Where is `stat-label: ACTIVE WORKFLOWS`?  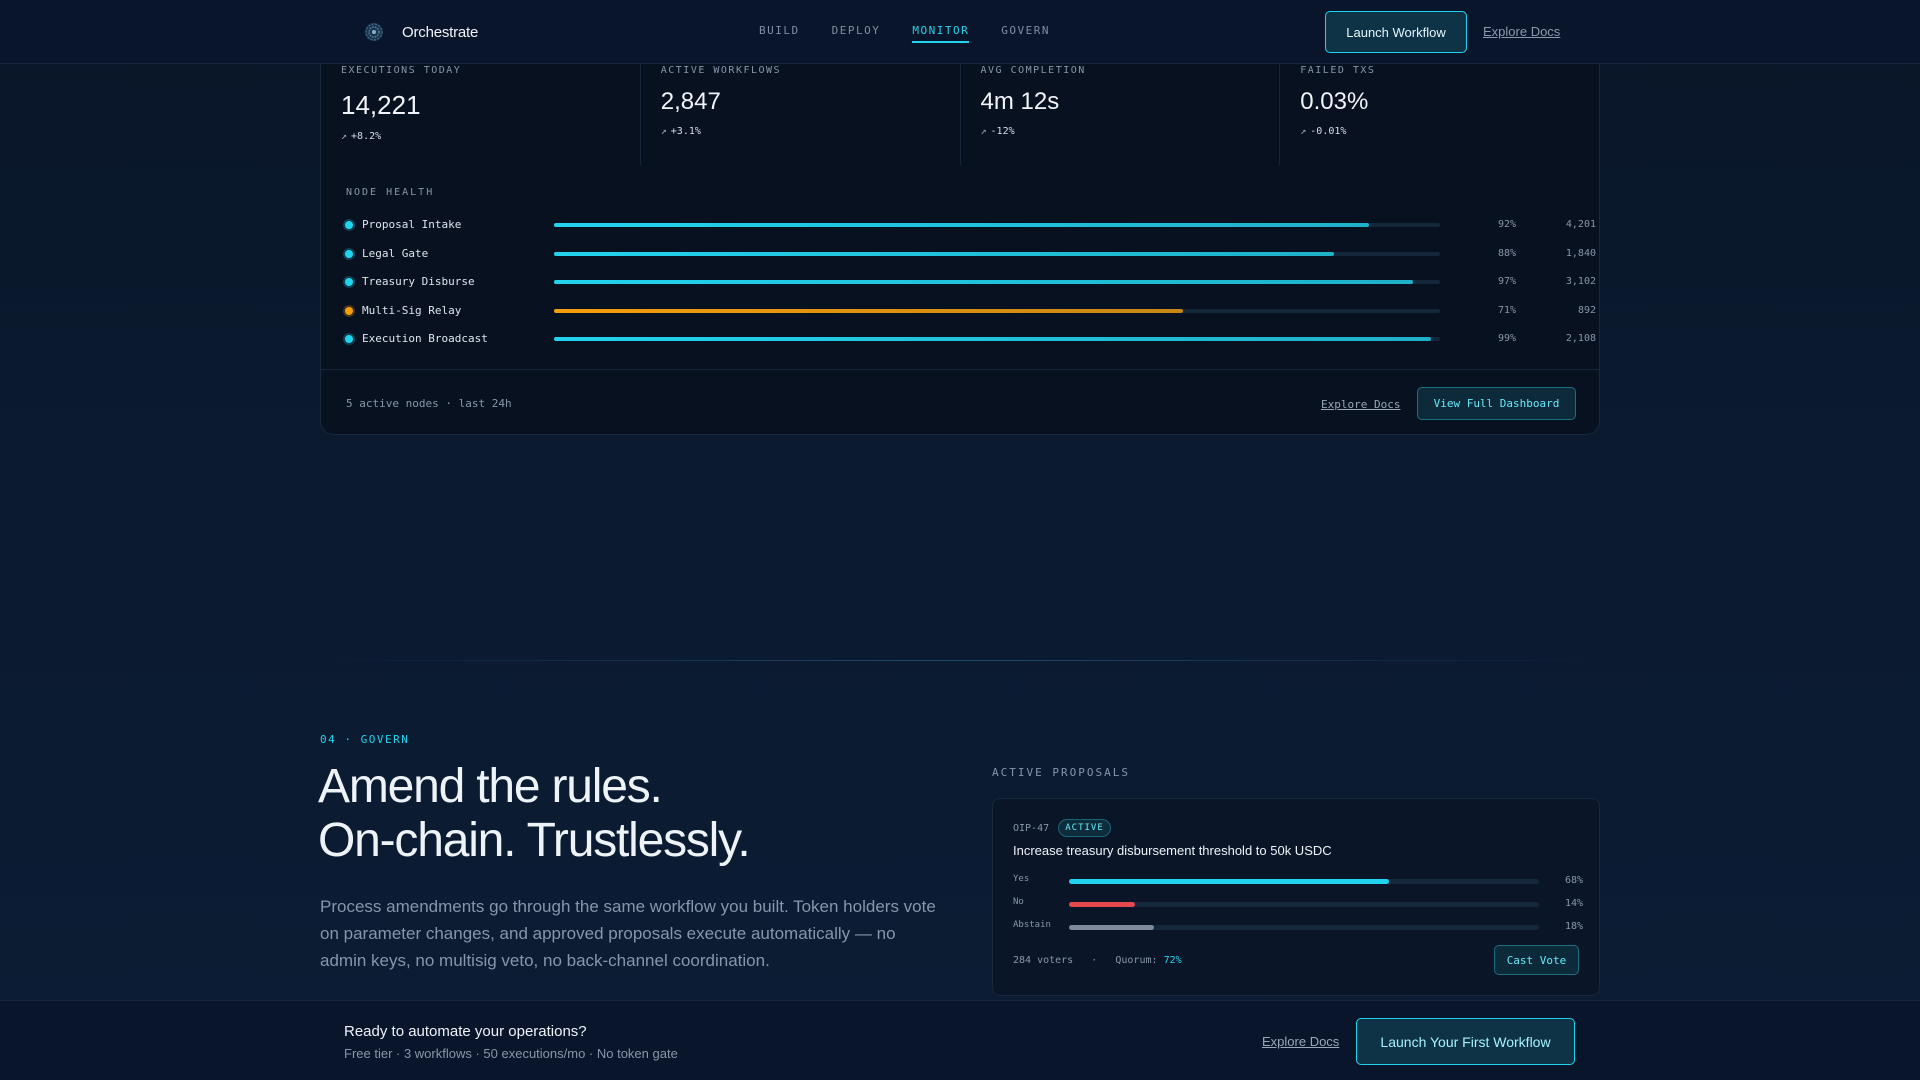
stat-label: ACTIVE WORKFLOWS is located at coordinates (721, 70).